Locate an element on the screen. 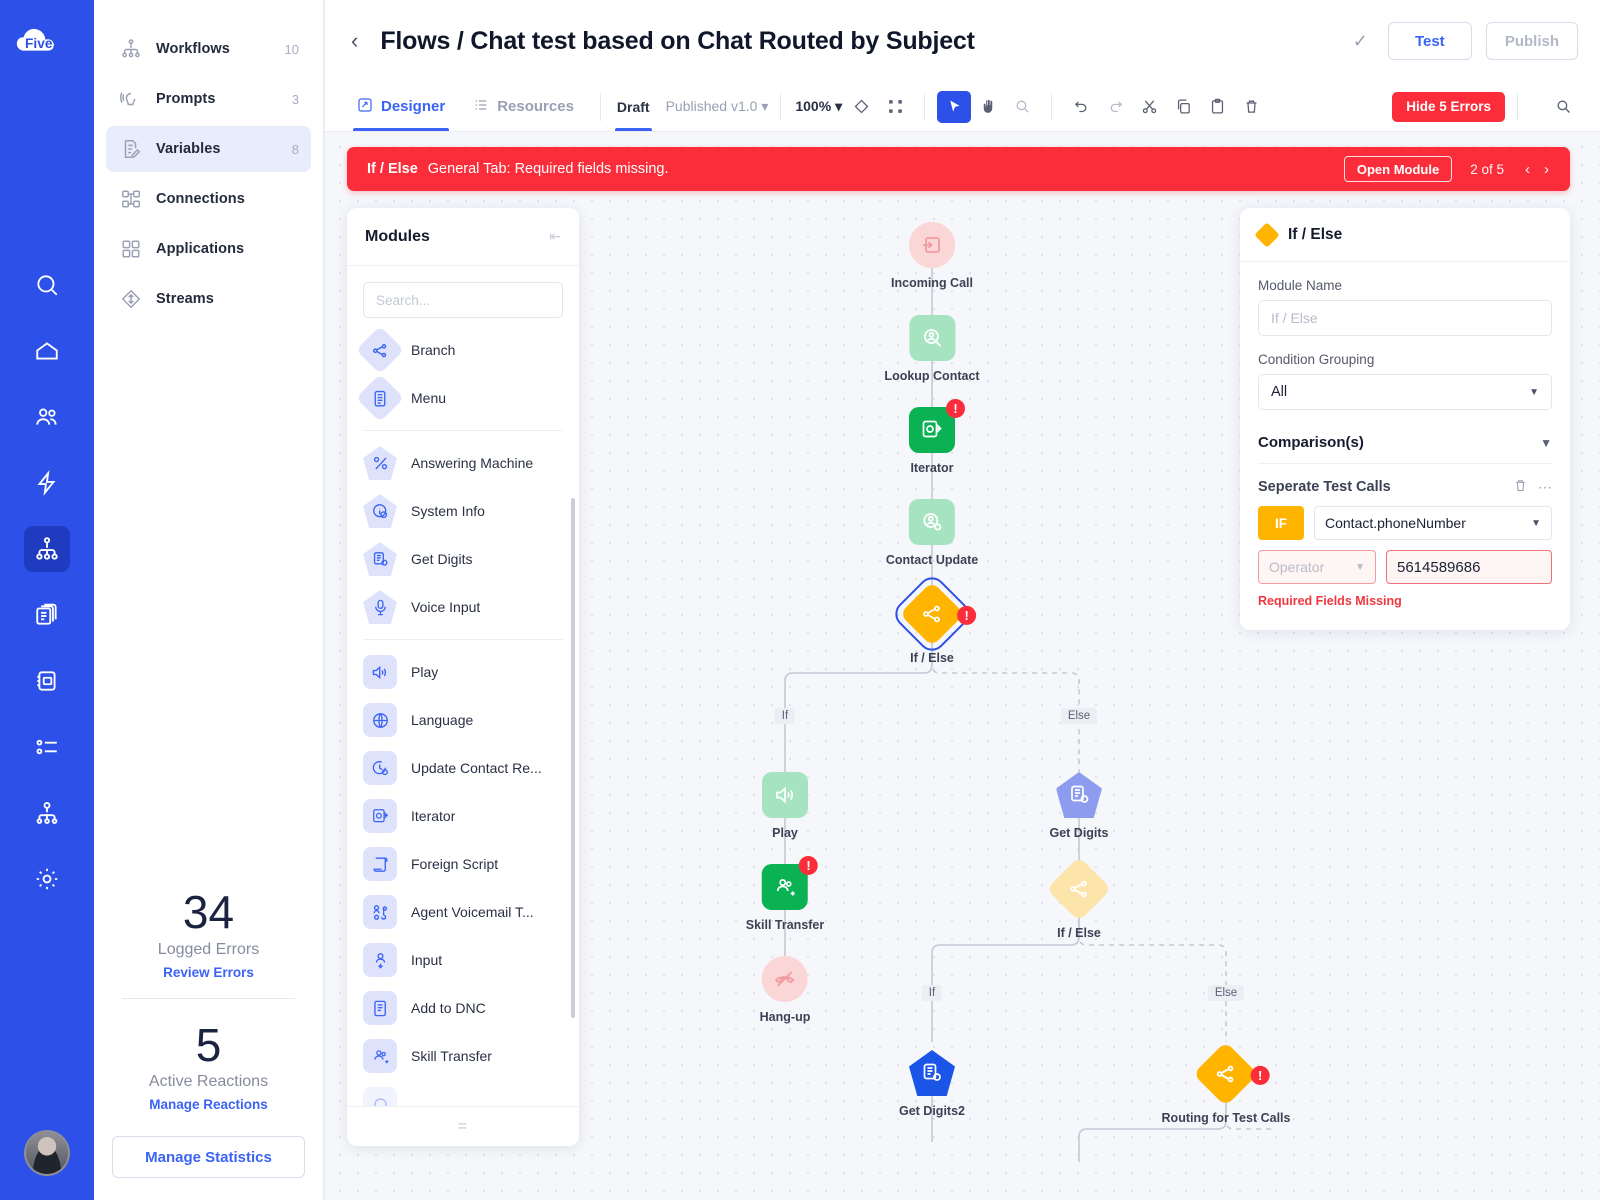 This screenshot has height=1200, width=1600. flow-node-play: Play is located at coordinates (785, 806).